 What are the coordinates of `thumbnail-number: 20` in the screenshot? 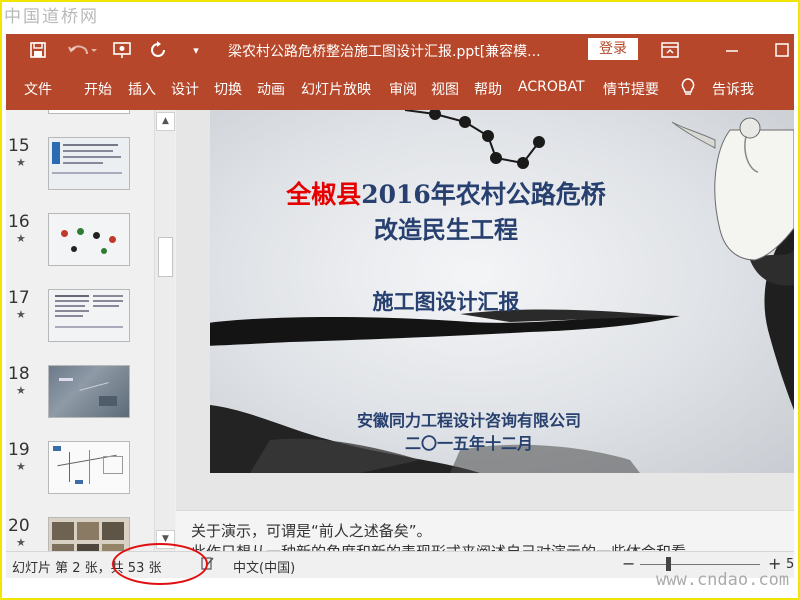 It's located at (19, 526).